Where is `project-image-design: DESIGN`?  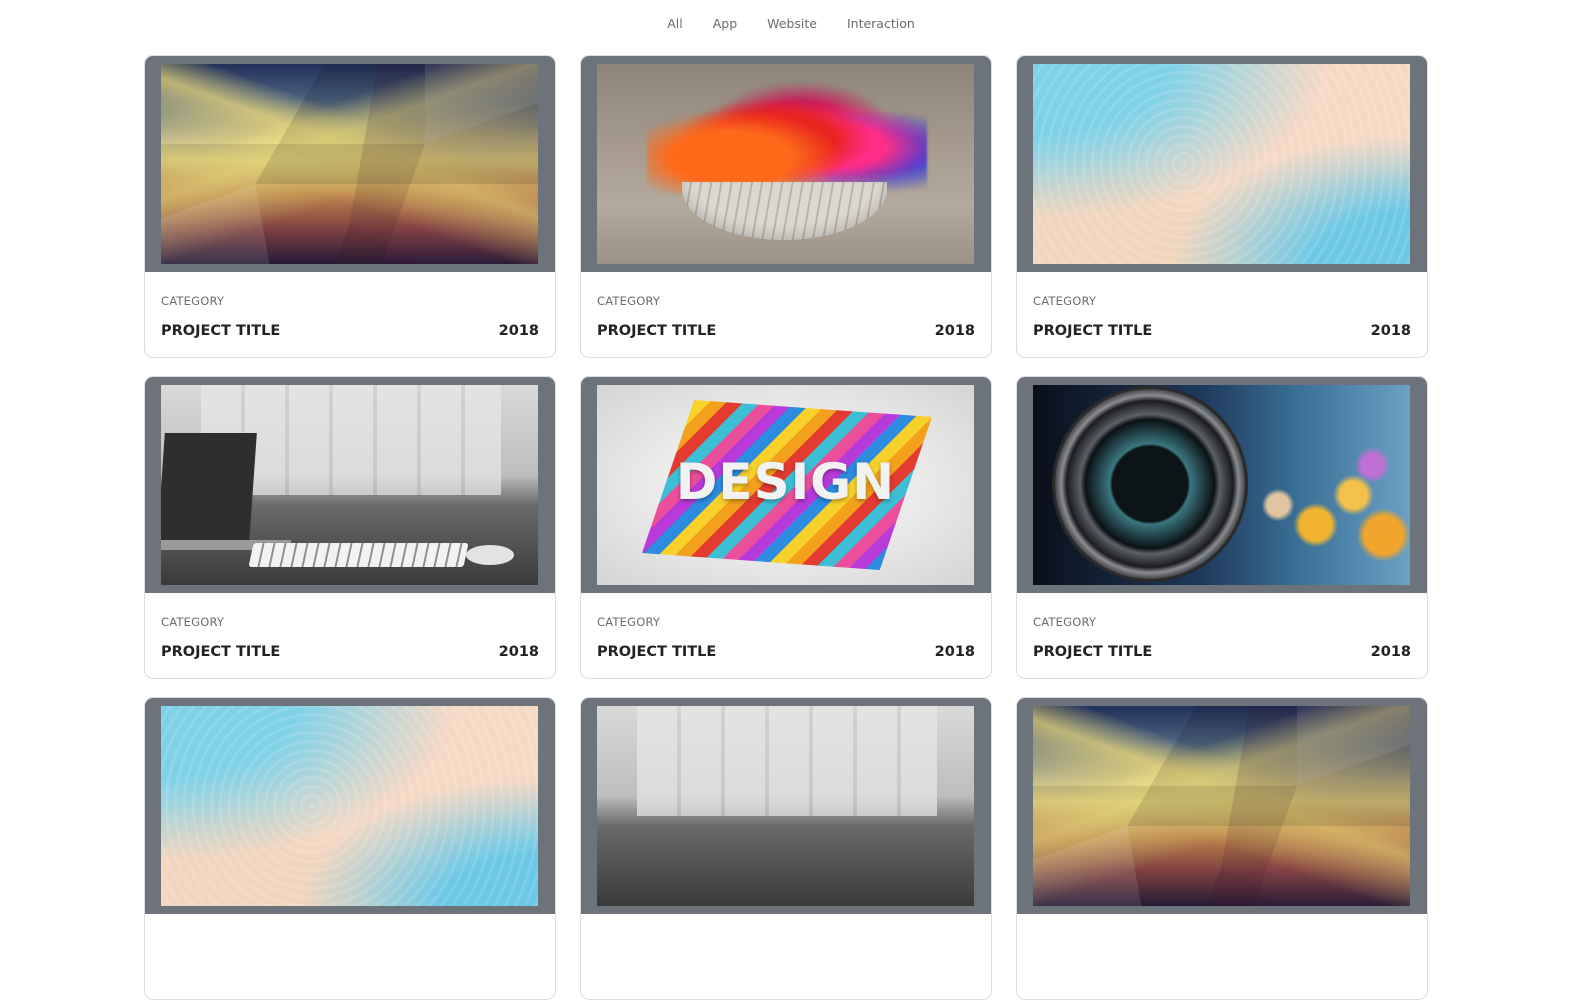 project-image-design: DESIGN is located at coordinates (785, 485).